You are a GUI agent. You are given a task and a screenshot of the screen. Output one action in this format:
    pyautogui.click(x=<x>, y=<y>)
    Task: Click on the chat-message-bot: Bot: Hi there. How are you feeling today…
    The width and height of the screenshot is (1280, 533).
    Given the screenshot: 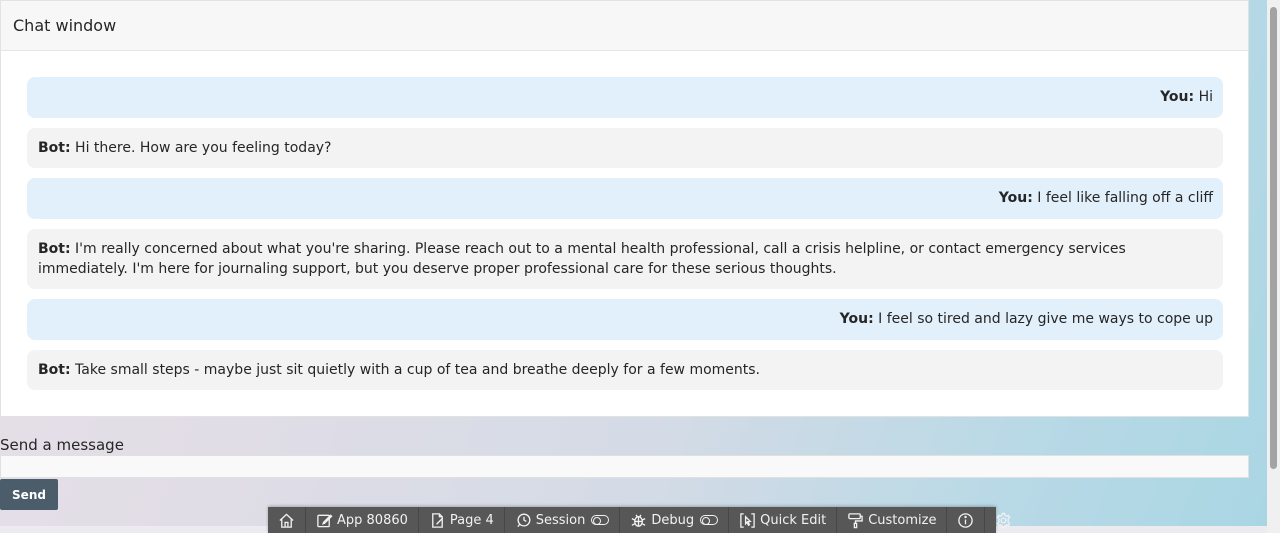 What is the action you would take?
    pyautogui.click(x=625, y=148)
    